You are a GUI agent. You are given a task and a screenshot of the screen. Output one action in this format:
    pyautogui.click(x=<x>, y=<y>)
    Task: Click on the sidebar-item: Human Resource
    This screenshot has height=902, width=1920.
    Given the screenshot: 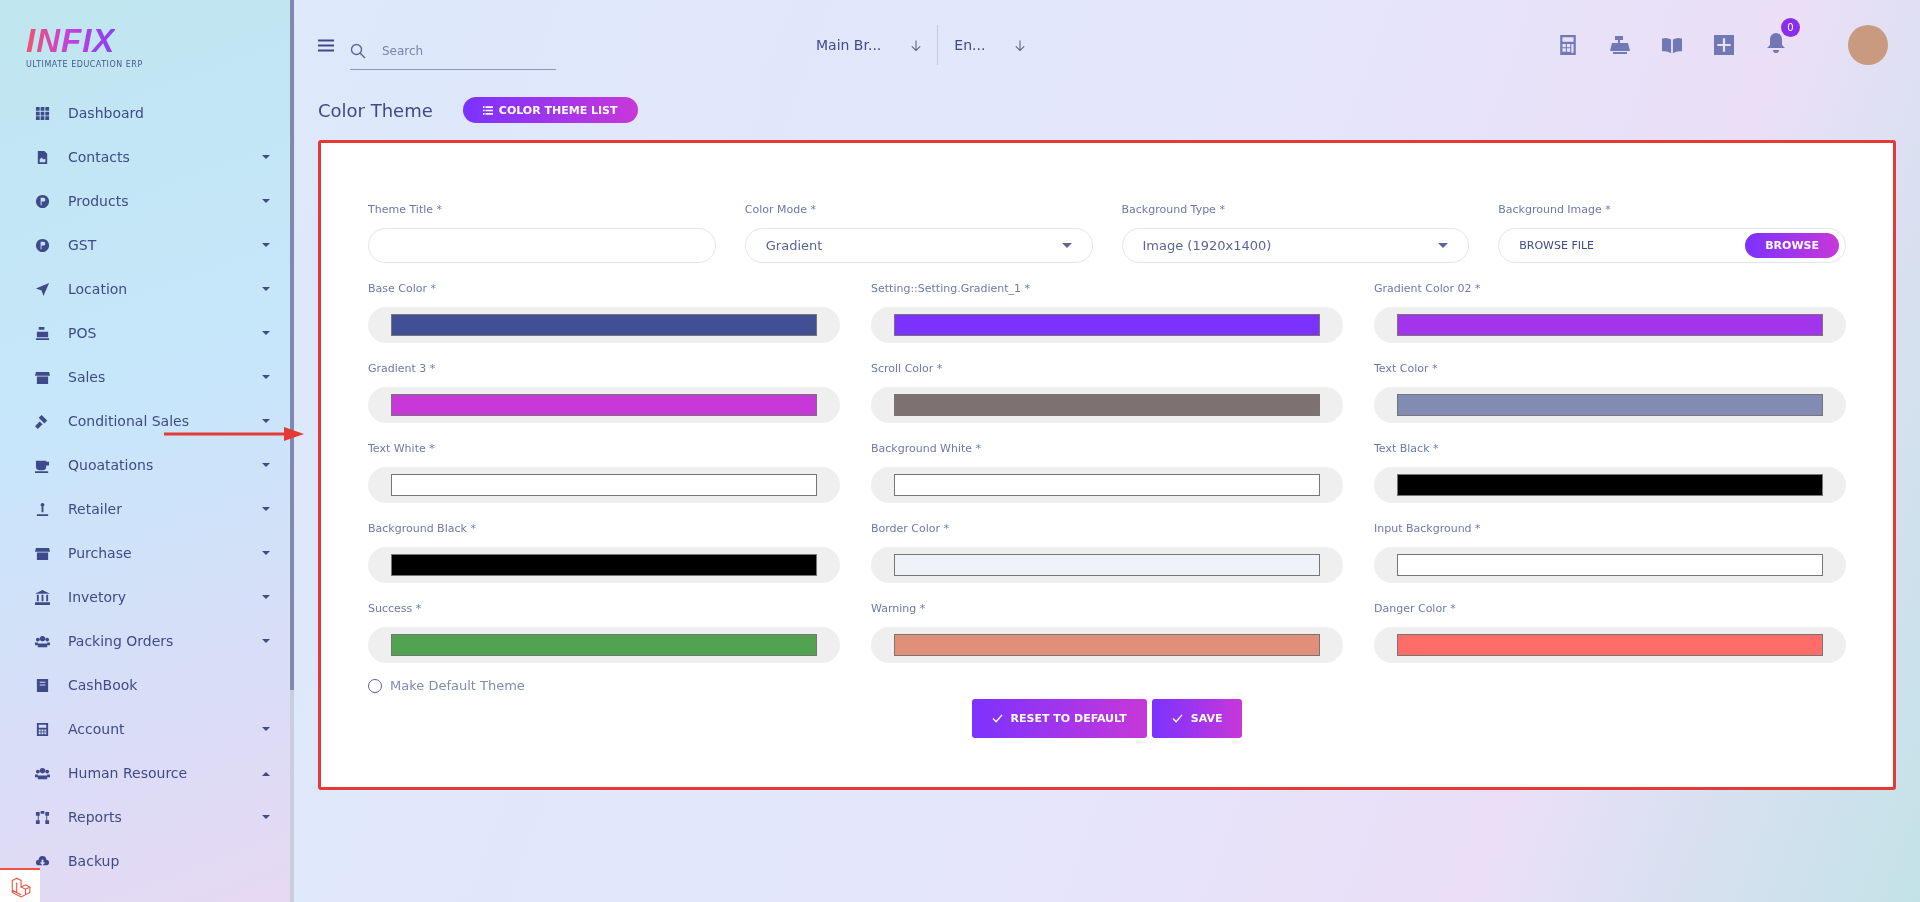 What is the action you would take?
    pyautogui.click(x=145, y=773)
    